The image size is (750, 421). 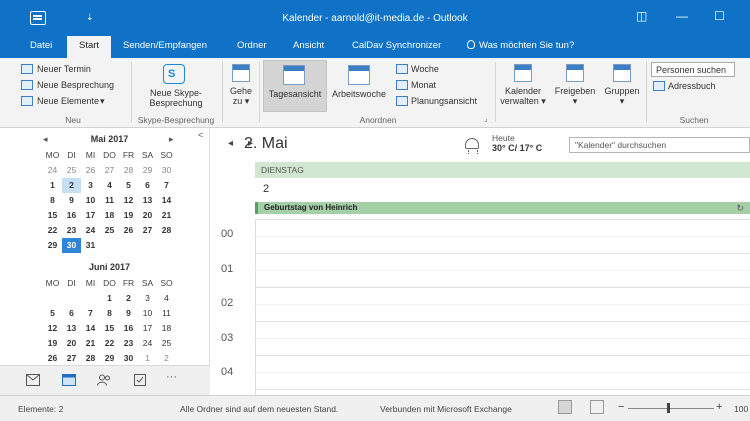 I want to click on next-month-button: ▸, so click(x=171, y=139).